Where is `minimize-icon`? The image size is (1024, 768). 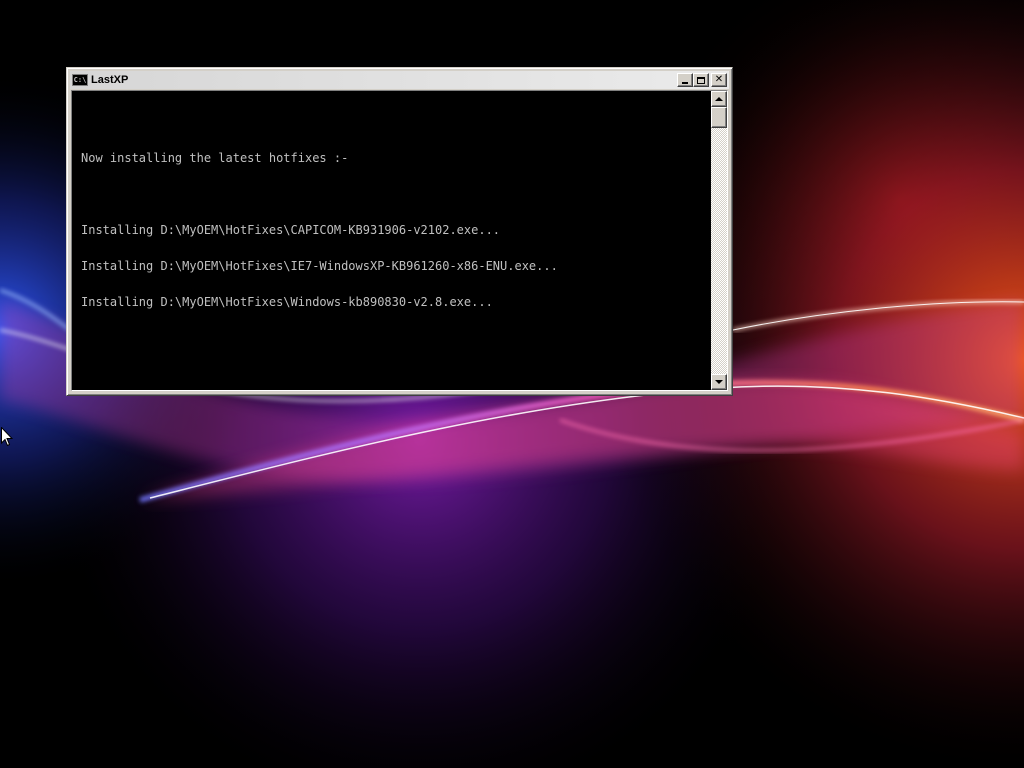
minimize-icon is located at coordinates (685, 83).